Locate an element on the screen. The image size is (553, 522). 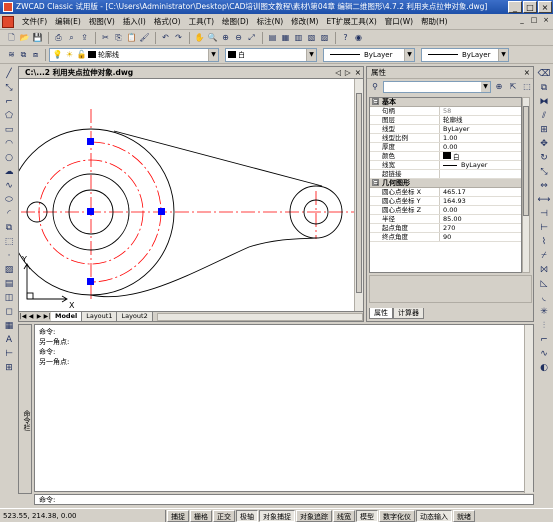
array-icon: ⊞ is located at coordinates (544, 130).